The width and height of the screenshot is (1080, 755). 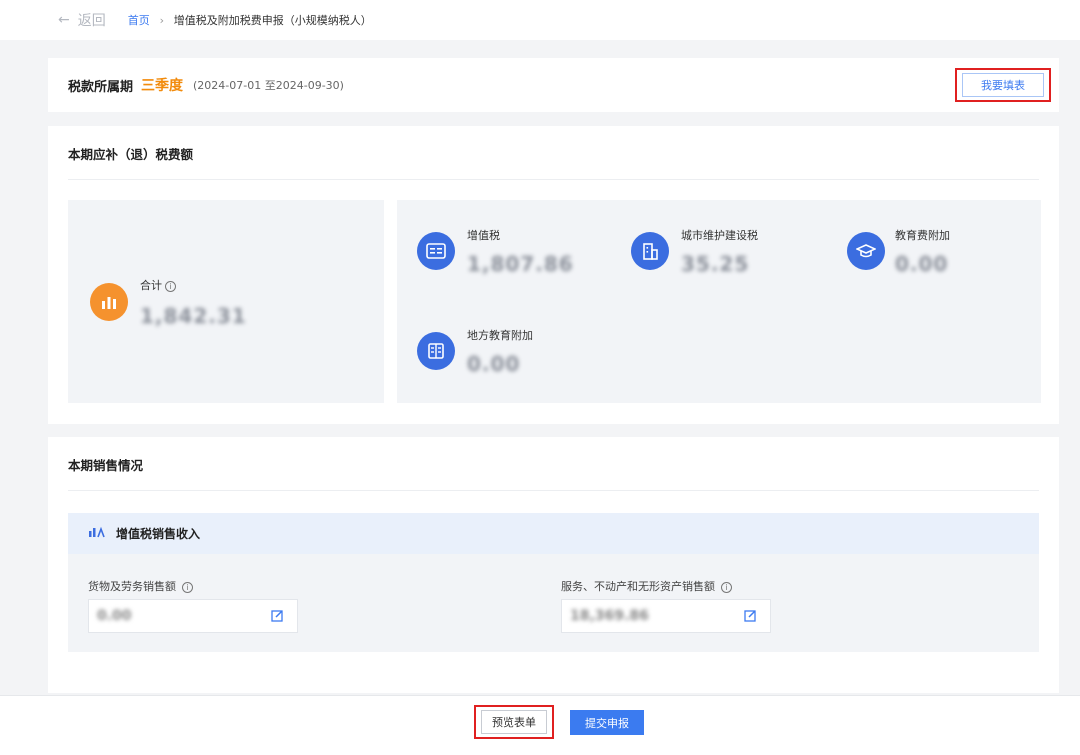 I want to click on preview-form-highlight: 预览表单, so click(x=514, y=722).